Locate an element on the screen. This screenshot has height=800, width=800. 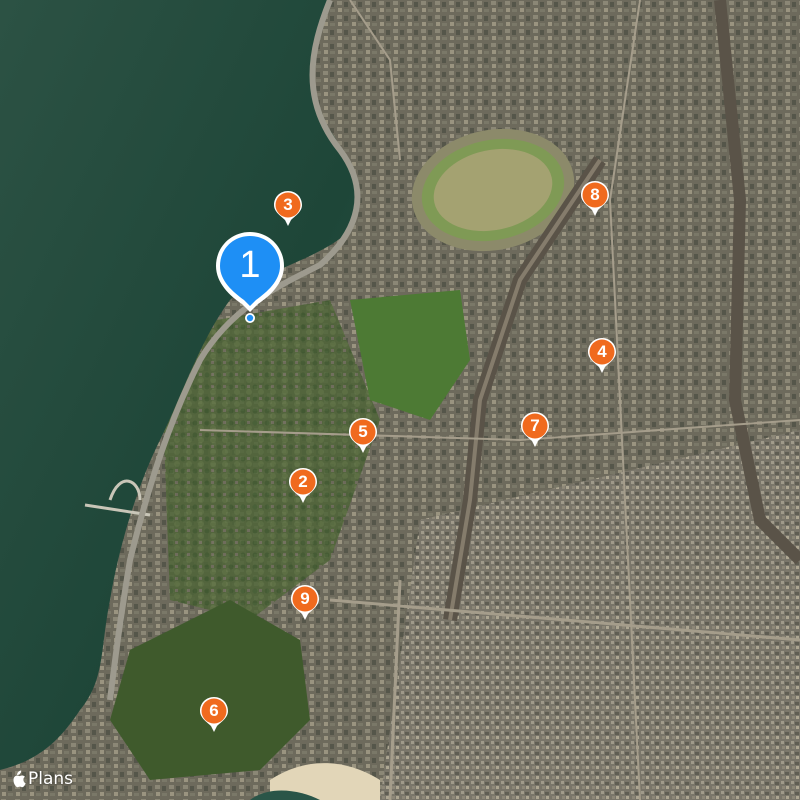
pin-label: 8 is located at coordinates (595, 194).